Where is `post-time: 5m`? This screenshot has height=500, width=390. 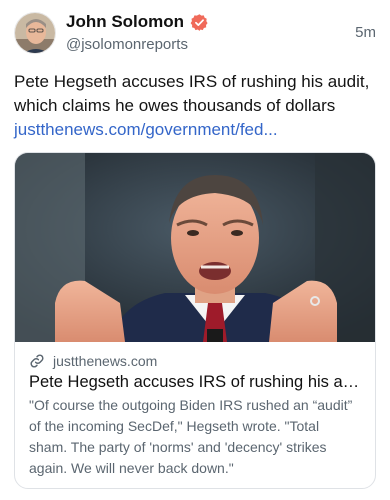 post-time: 5m is located at coordinates (365, 32).